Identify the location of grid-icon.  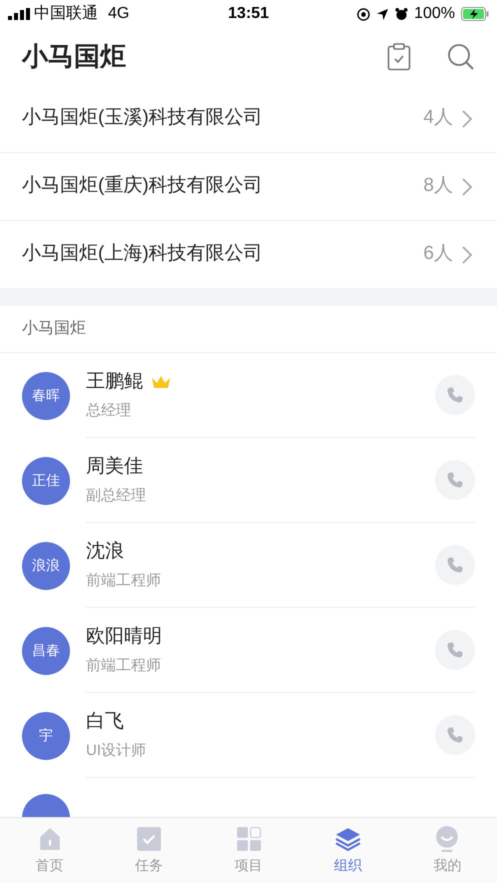
(249, 839).